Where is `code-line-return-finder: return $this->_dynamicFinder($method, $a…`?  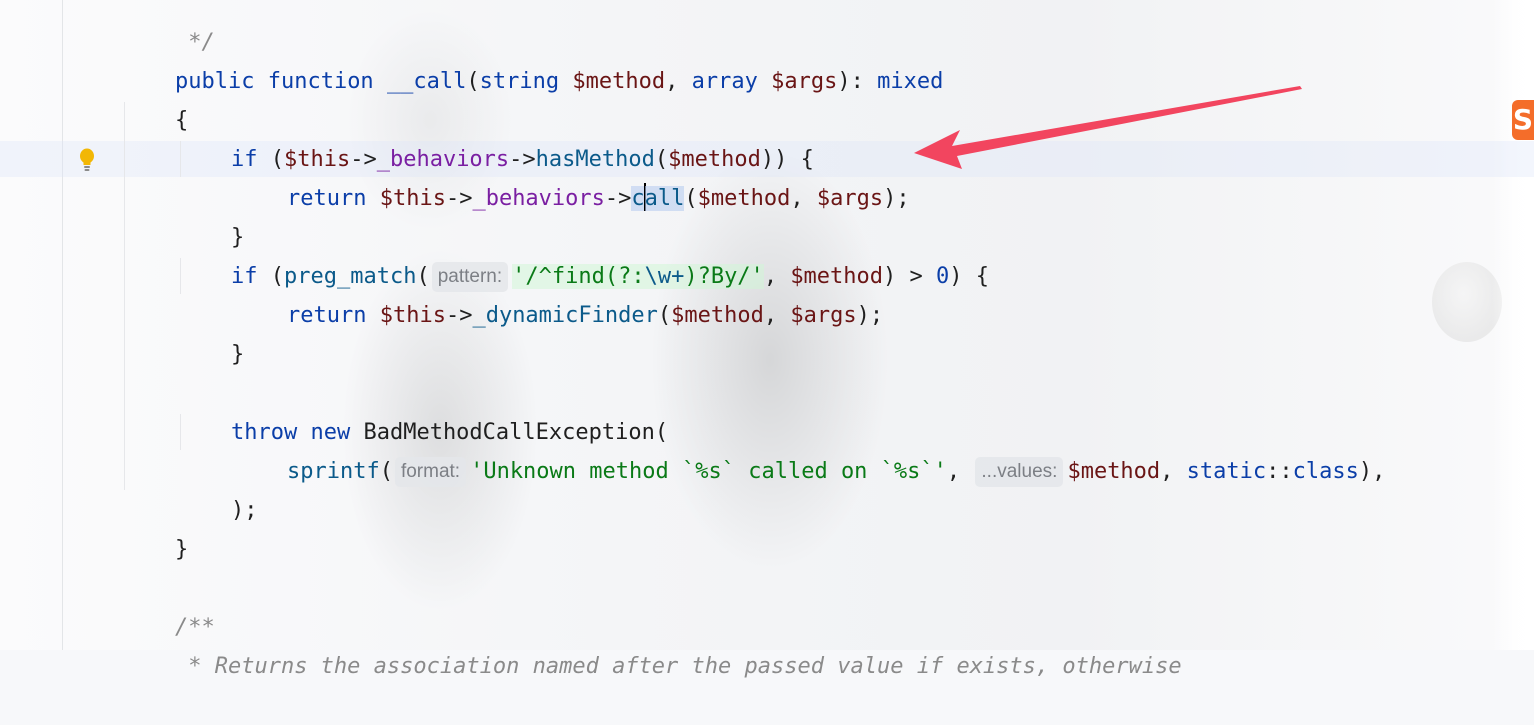 code-line-return-finder: return $this->_dynamicFinder($method, $a… is located at coordinates (558, 292).